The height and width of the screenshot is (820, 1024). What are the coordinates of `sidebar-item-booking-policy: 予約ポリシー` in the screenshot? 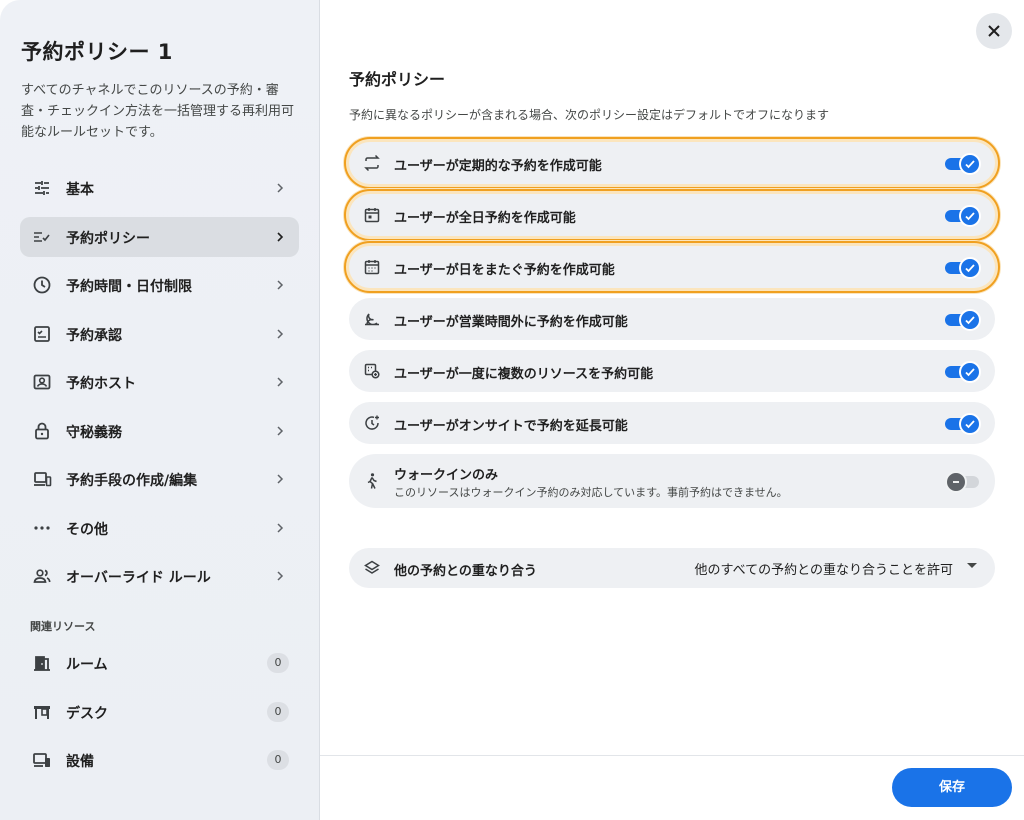 It's located at (159, 237).